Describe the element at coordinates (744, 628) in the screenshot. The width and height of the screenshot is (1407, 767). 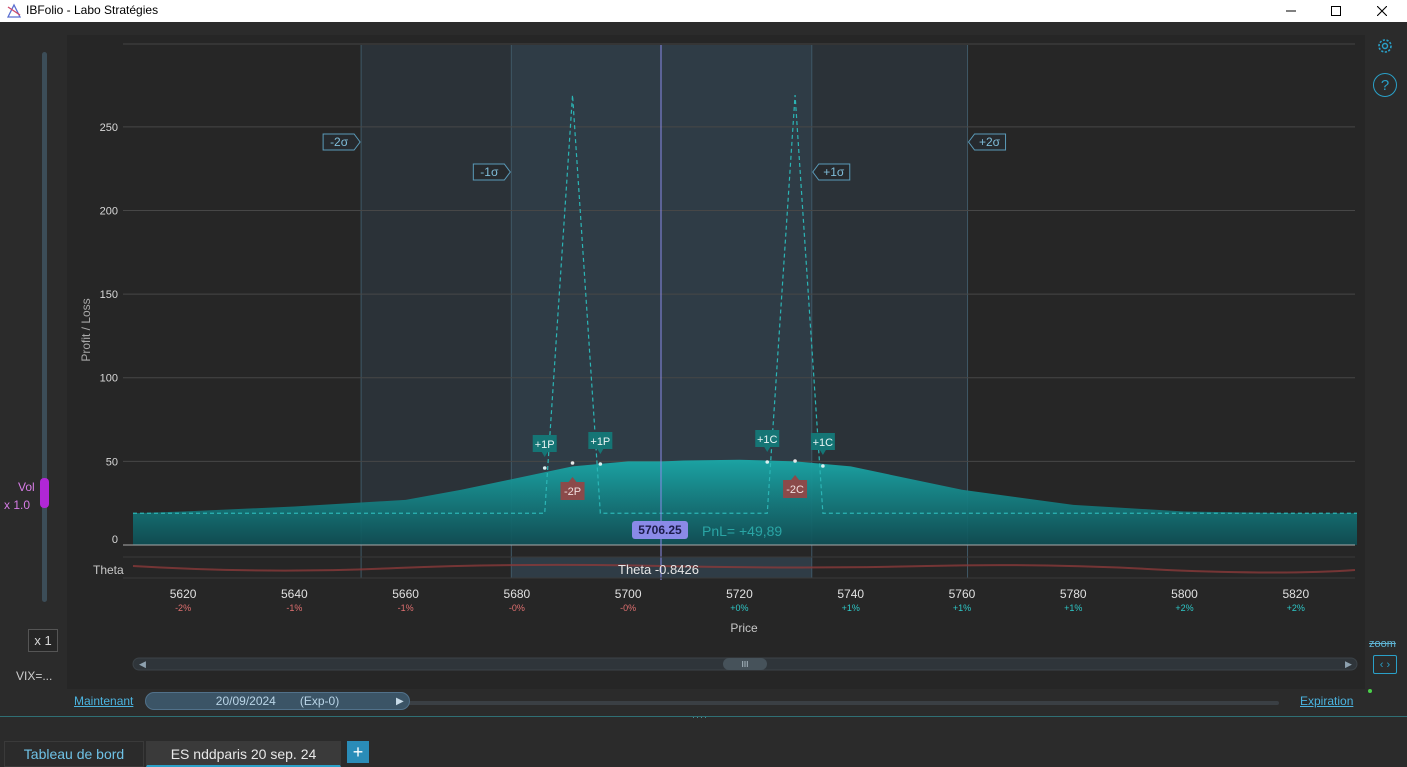
I see `x-axis-label: Price` at that location.